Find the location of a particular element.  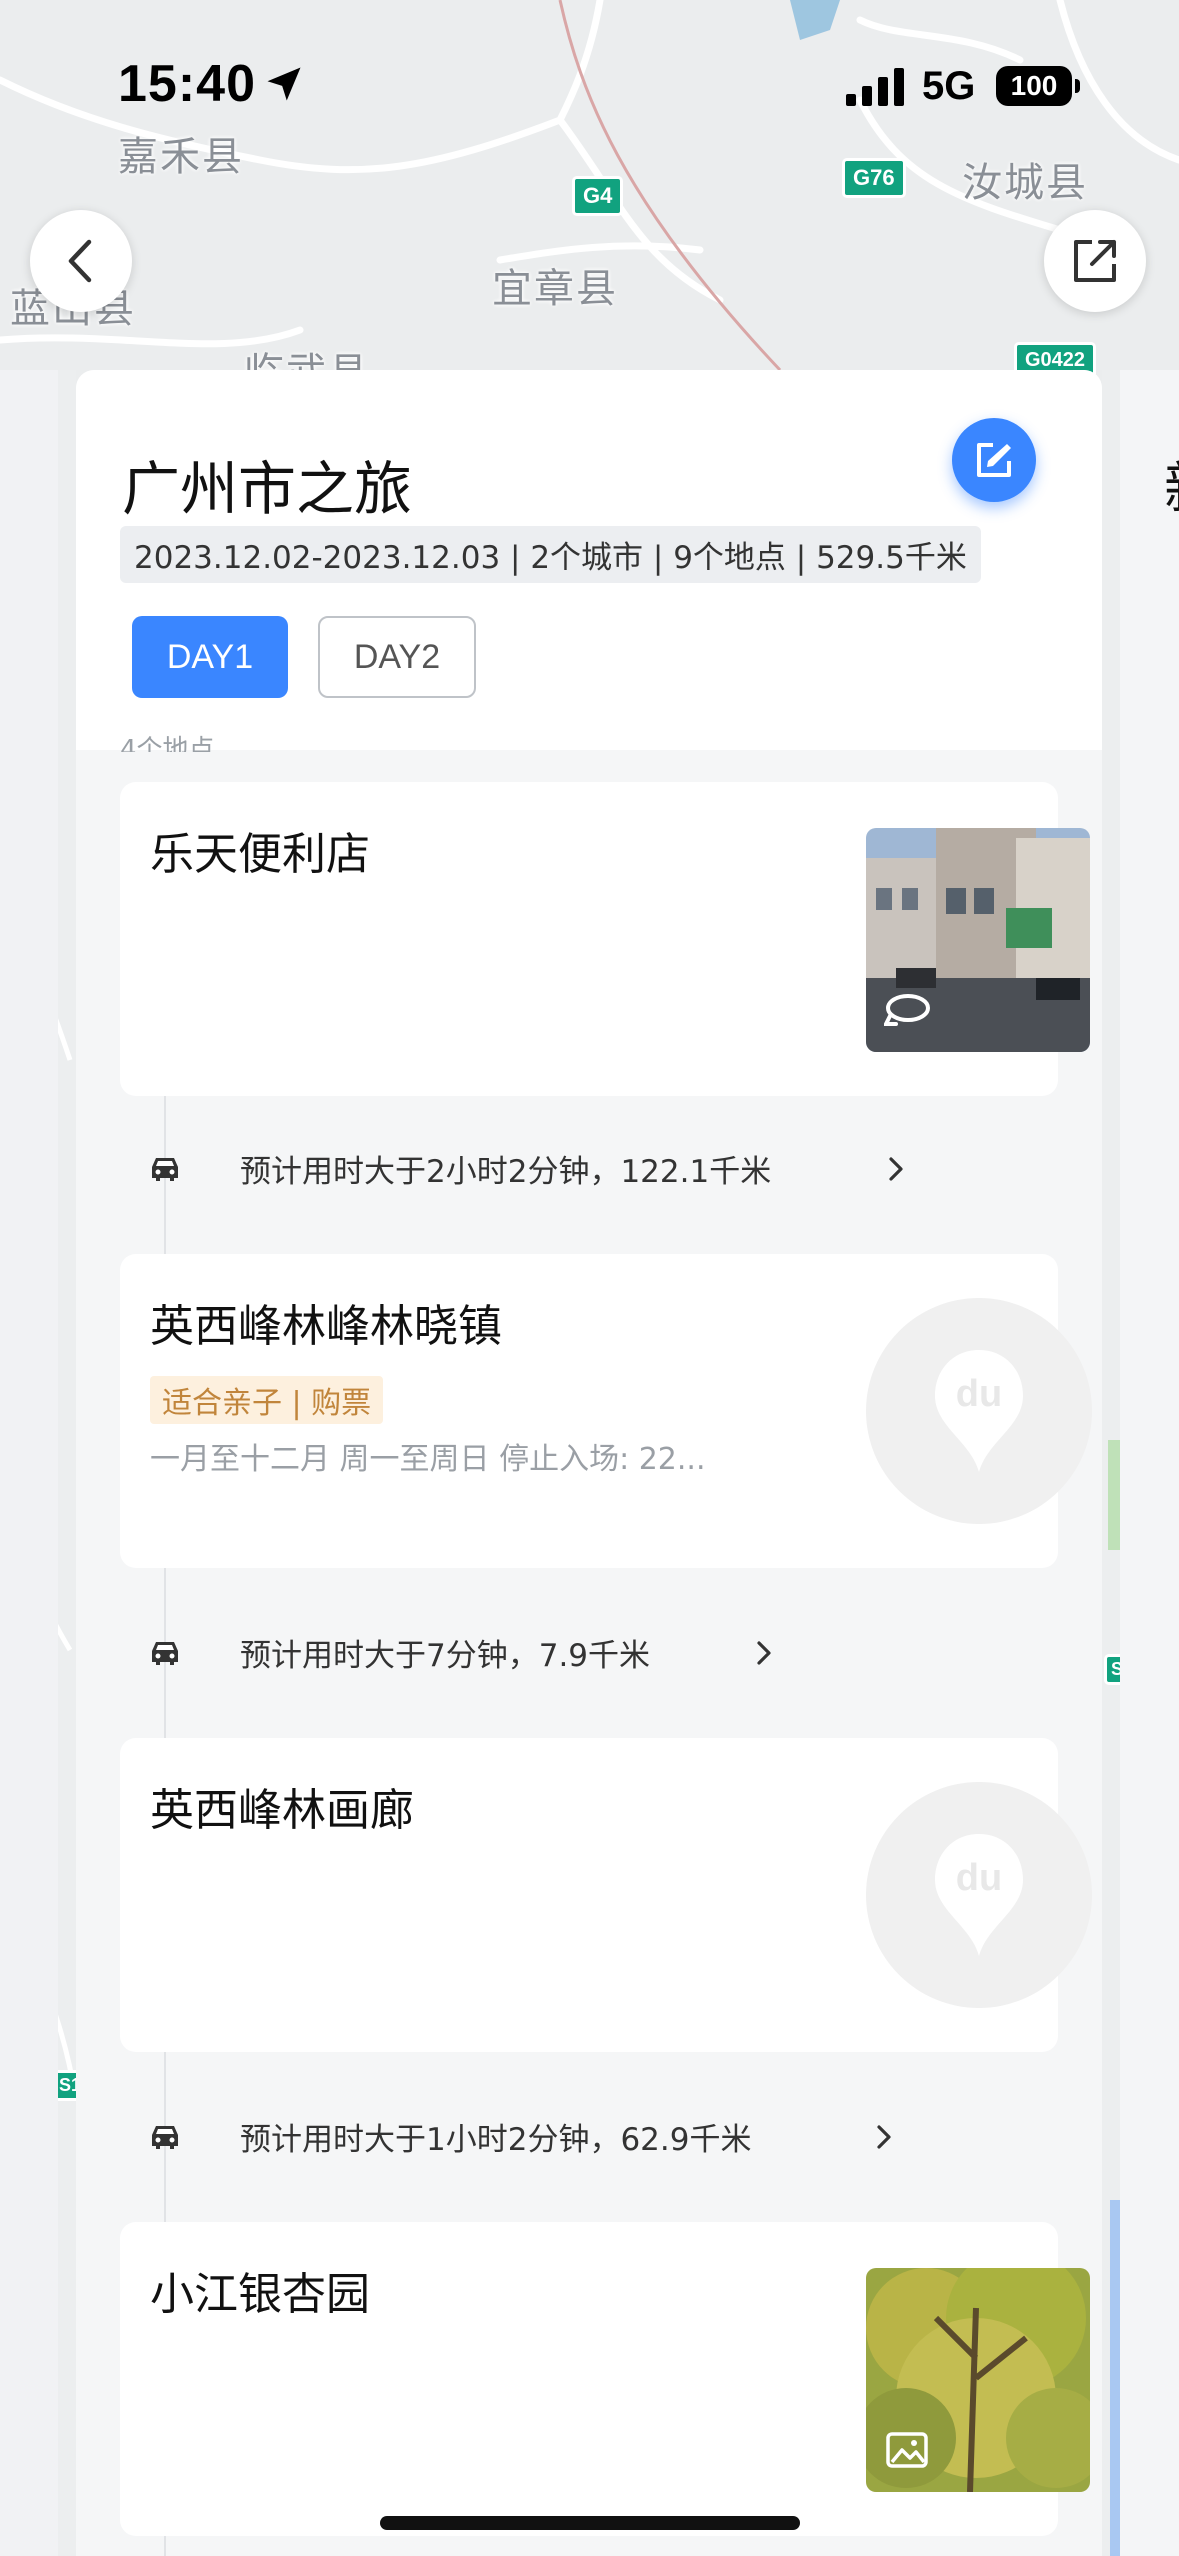

tab-day2: DAY2 is located at coordinates (397, 657).